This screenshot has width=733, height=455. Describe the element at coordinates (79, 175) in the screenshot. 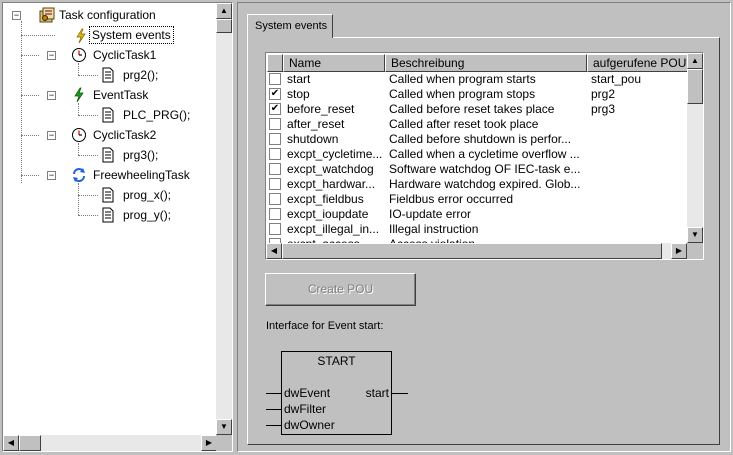

I see `freewheel-icon` at that location.